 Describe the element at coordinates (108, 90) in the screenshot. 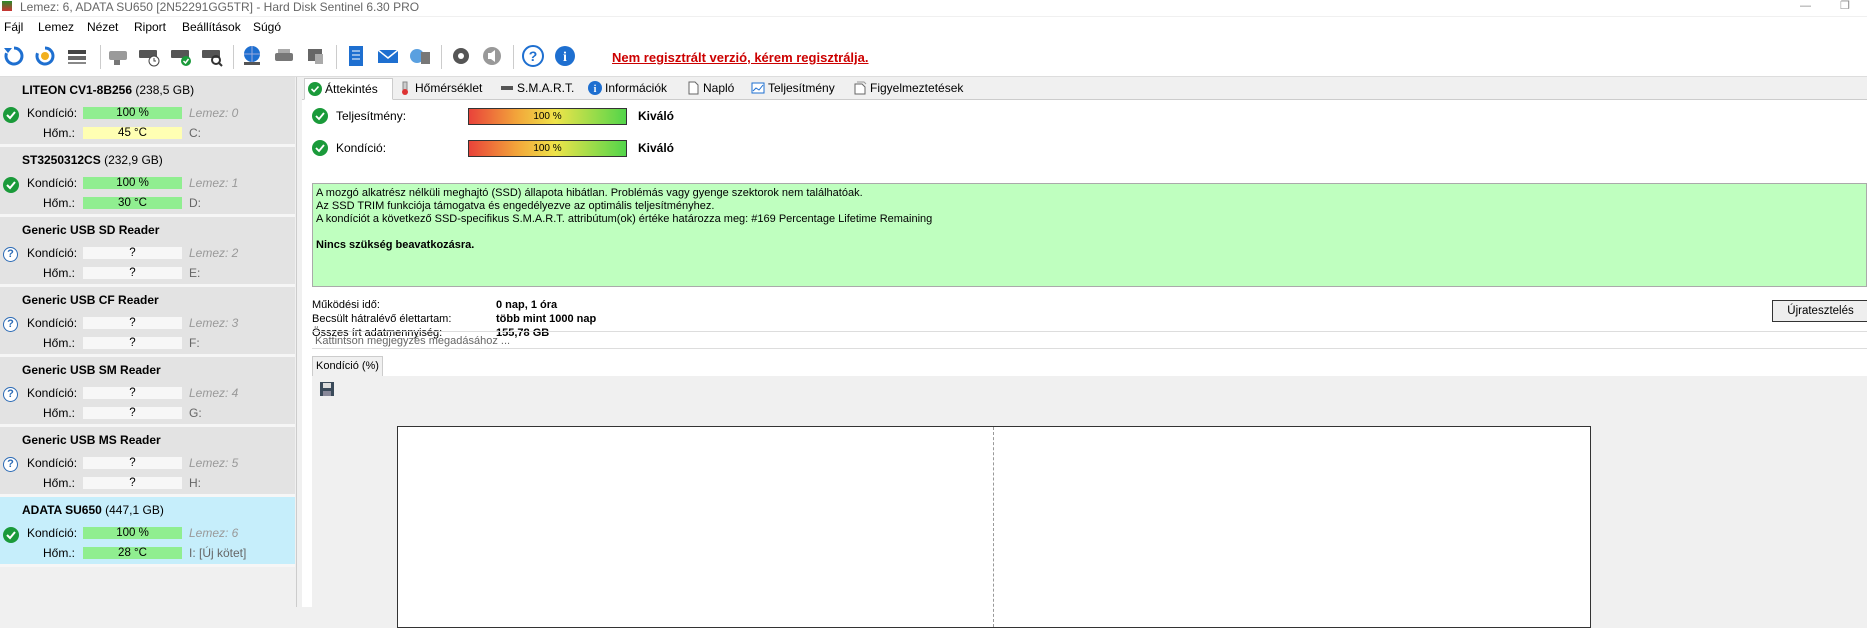

I see `disk-name: LITEON CV1-8B256 (238,5 GB)` at that location.